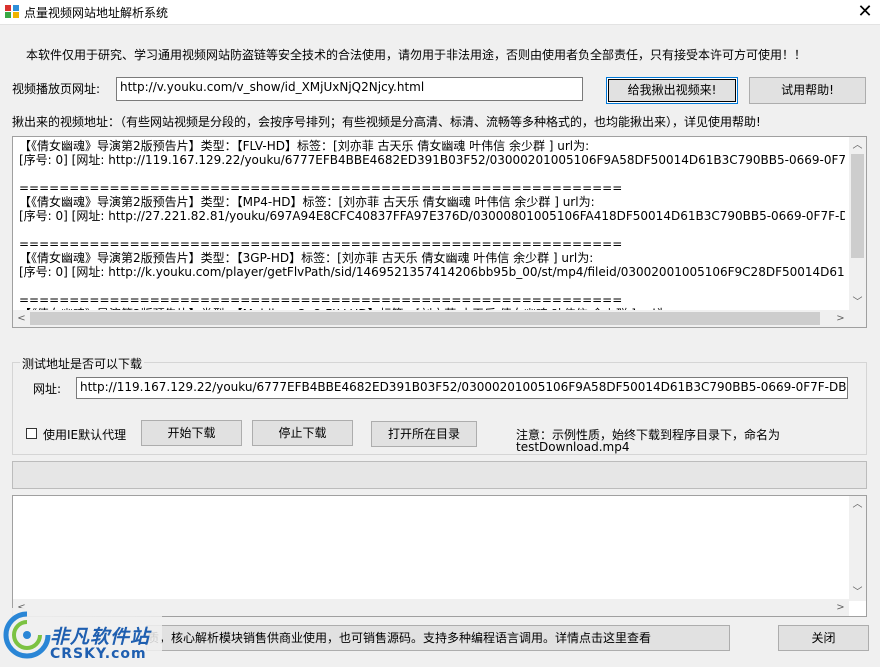 Image resolution: width=880 pixels, height=667 pixels. I want to click on window-title: 点量视频网站地址解析系统, so click(96, 13).